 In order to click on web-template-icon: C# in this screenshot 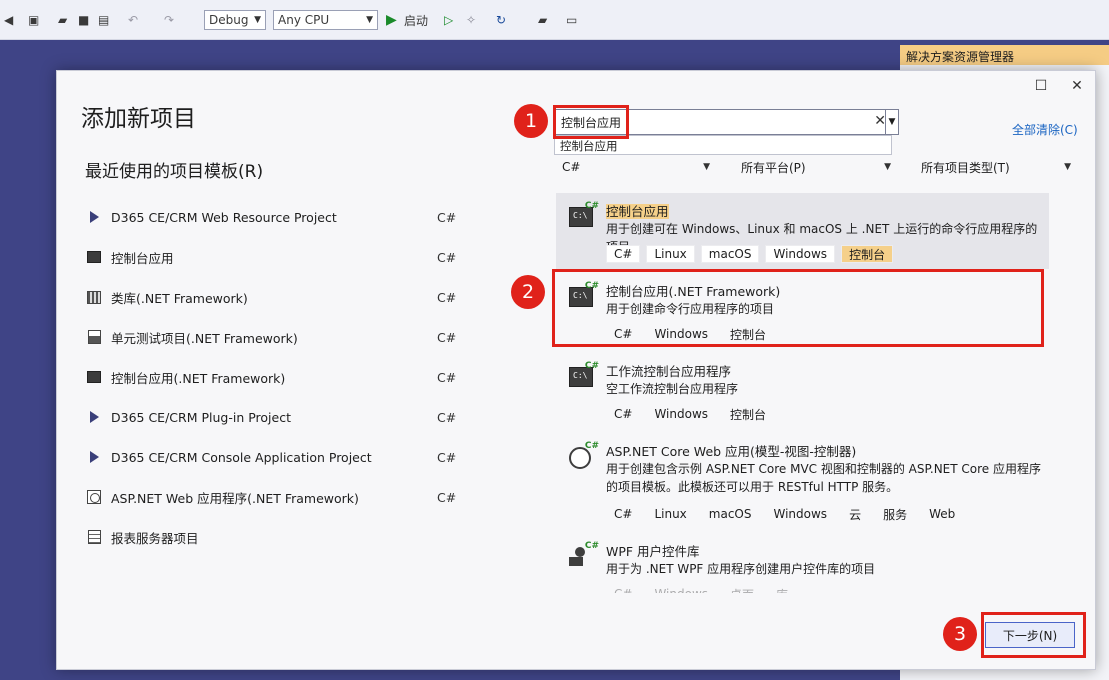, I will do `click(584, 455)`.